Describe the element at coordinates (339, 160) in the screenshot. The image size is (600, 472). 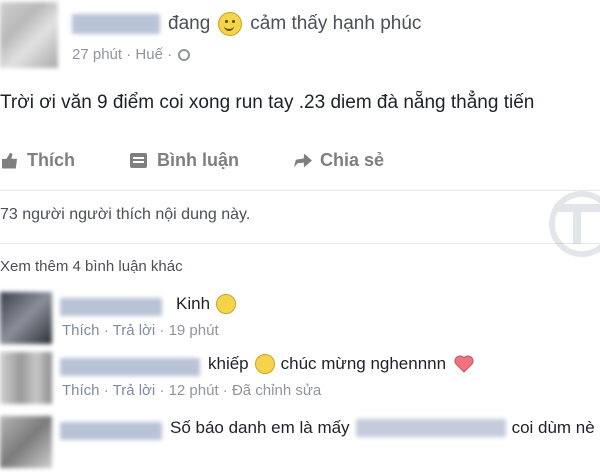
I see `share-button: Chia sẻ` at that location.